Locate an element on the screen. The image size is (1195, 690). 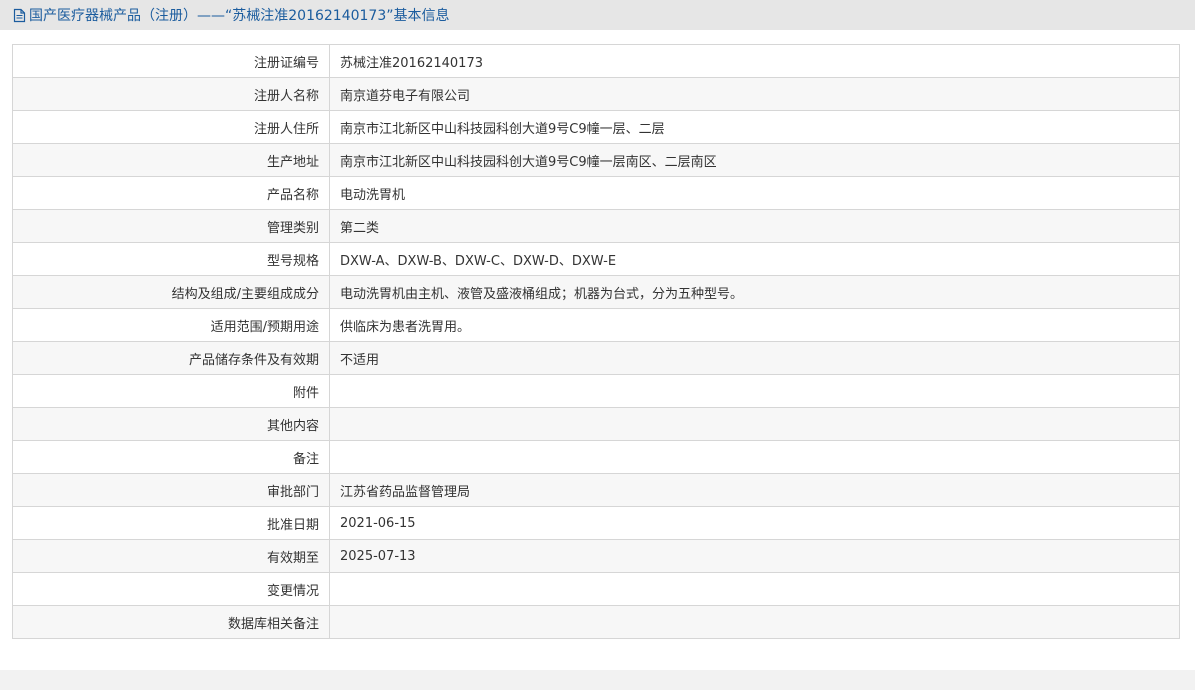
field-label: 附件 is located at coordinates (171, 391).